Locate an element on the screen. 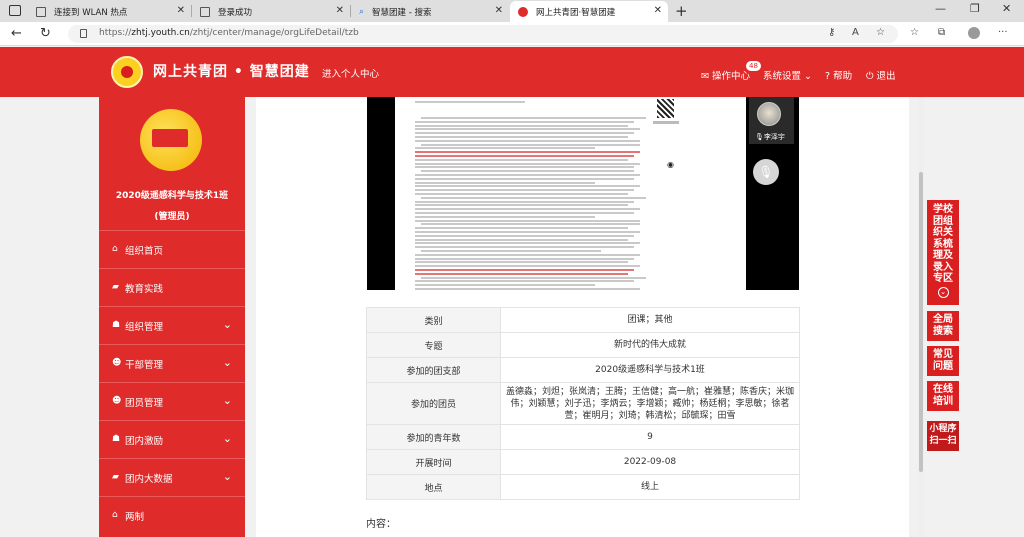  tab-title: 登录成功 is located at coordinates (235, 12).